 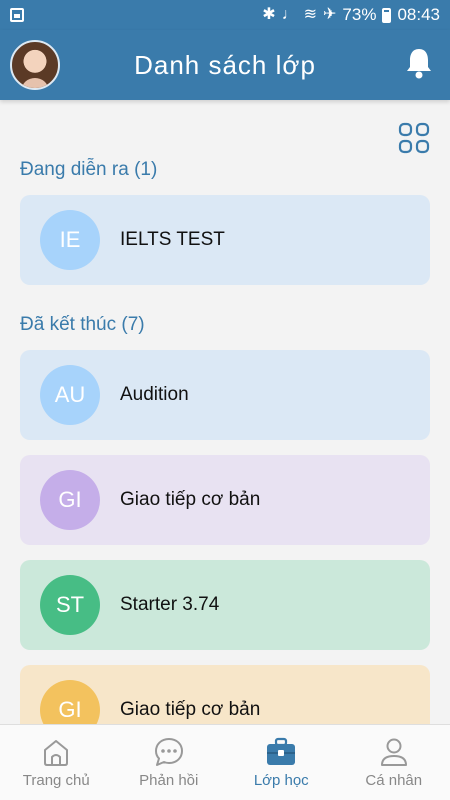 What do you see at coordinates (56, 753) in the screenshot?
I see `home-icon` at bounding box center [56, 753].